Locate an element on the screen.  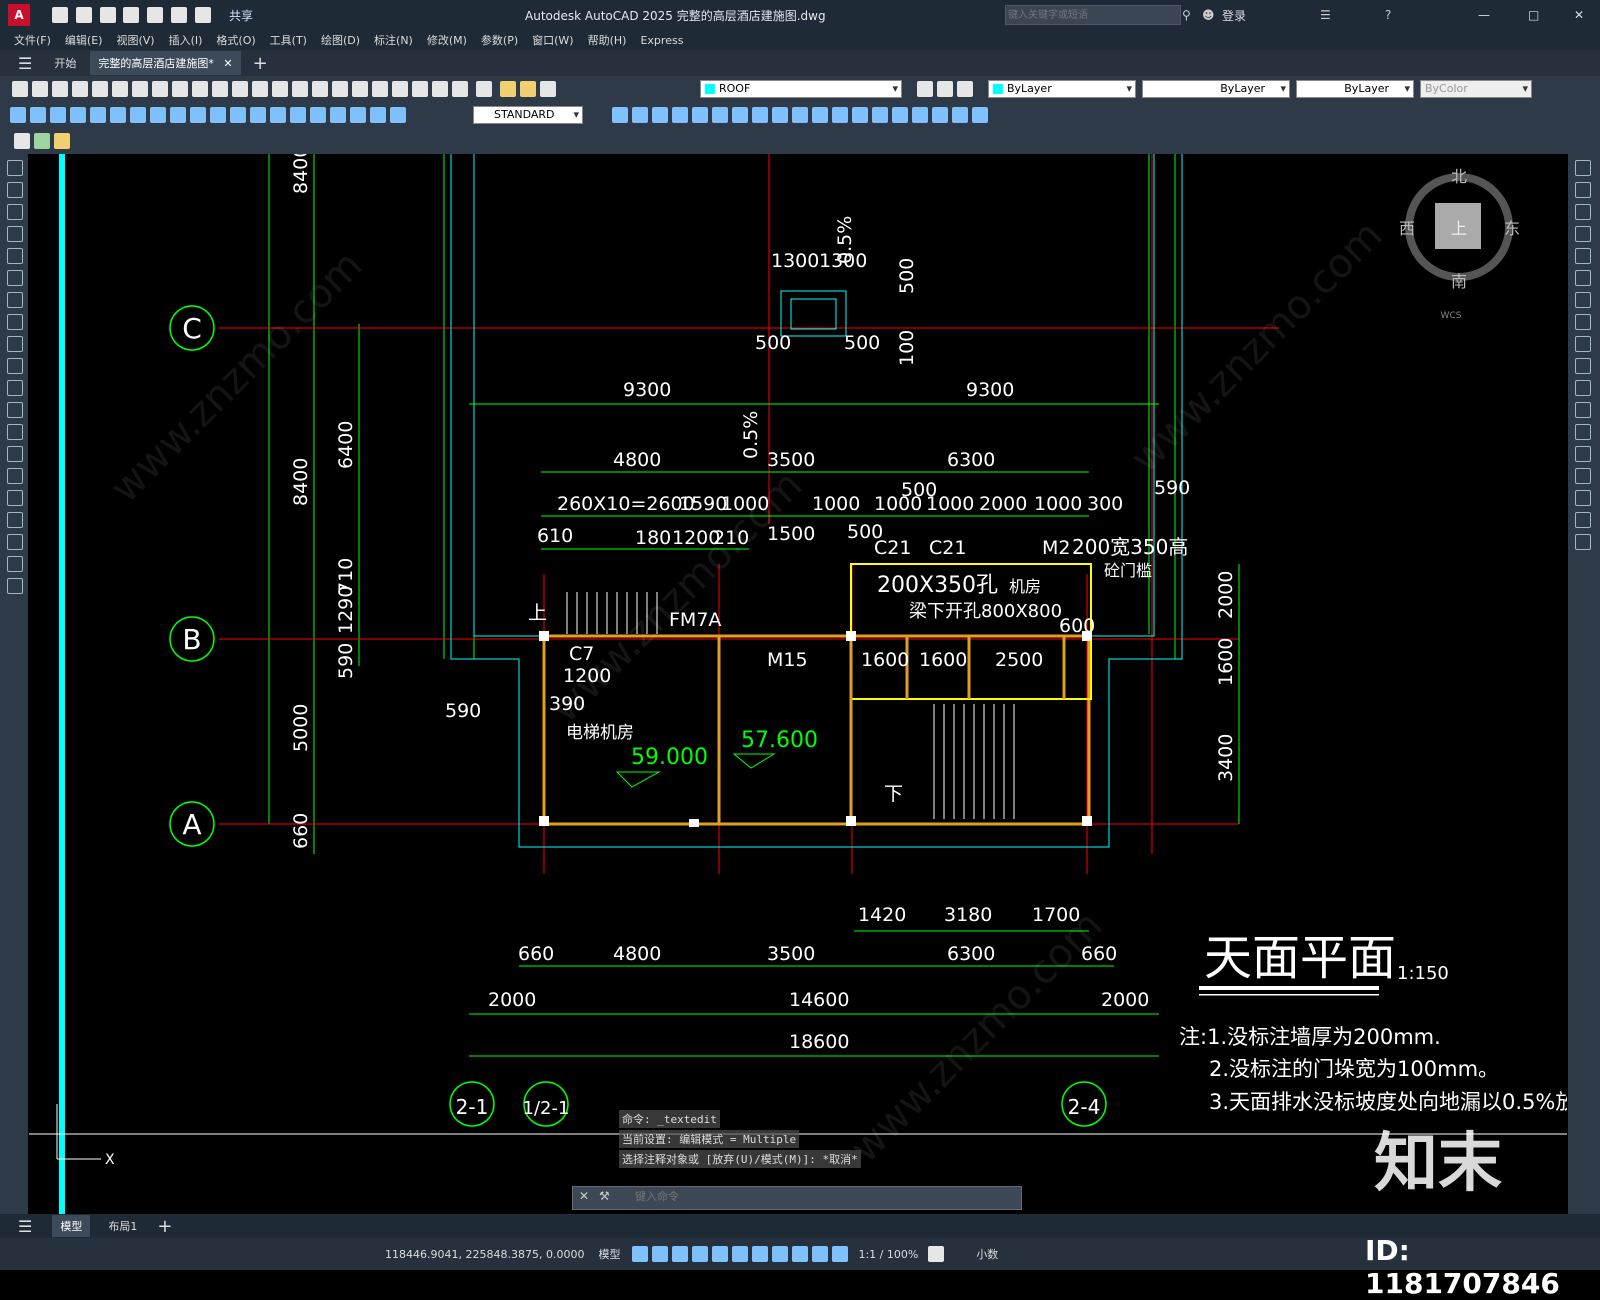
maximize-button: □ is located at coordinates (1533, 15).